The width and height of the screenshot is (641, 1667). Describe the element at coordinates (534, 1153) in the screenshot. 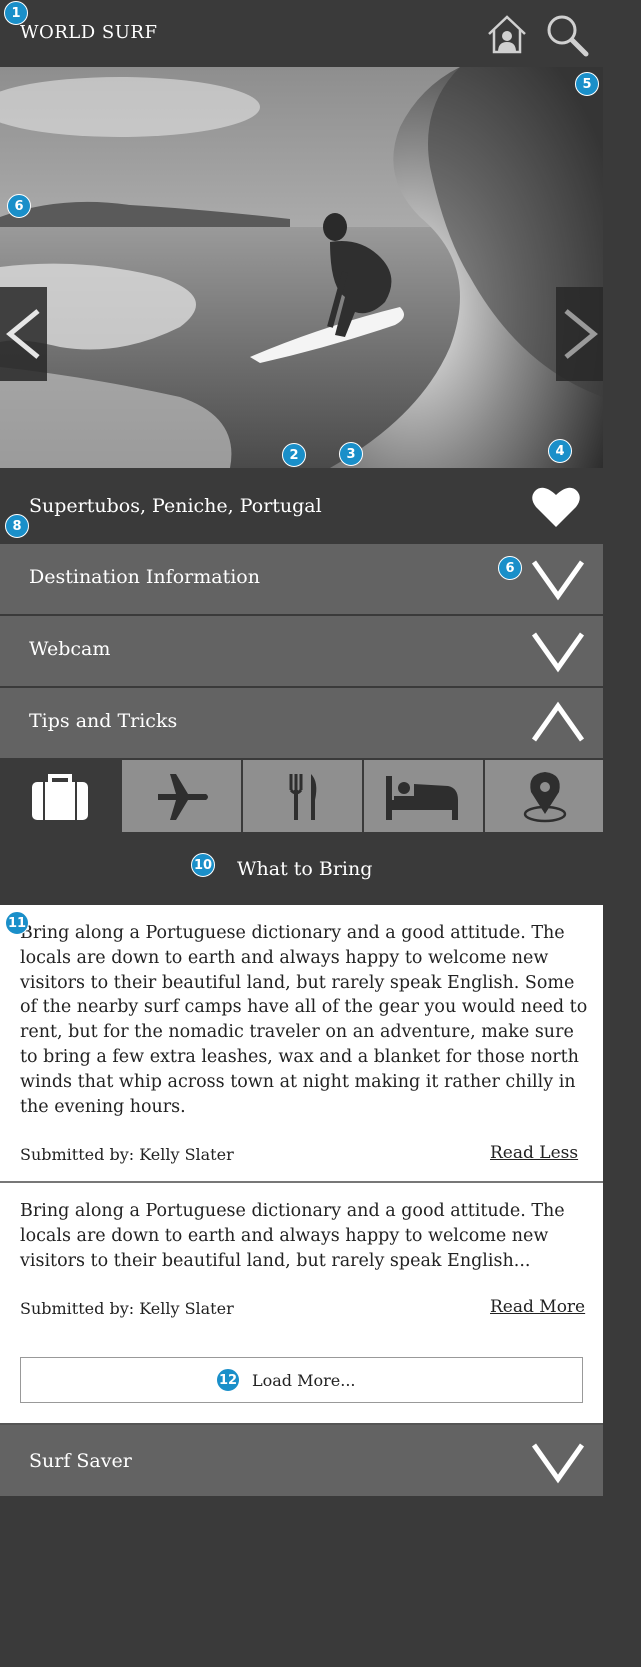

I see `read-less-link: Read Less` at that location.